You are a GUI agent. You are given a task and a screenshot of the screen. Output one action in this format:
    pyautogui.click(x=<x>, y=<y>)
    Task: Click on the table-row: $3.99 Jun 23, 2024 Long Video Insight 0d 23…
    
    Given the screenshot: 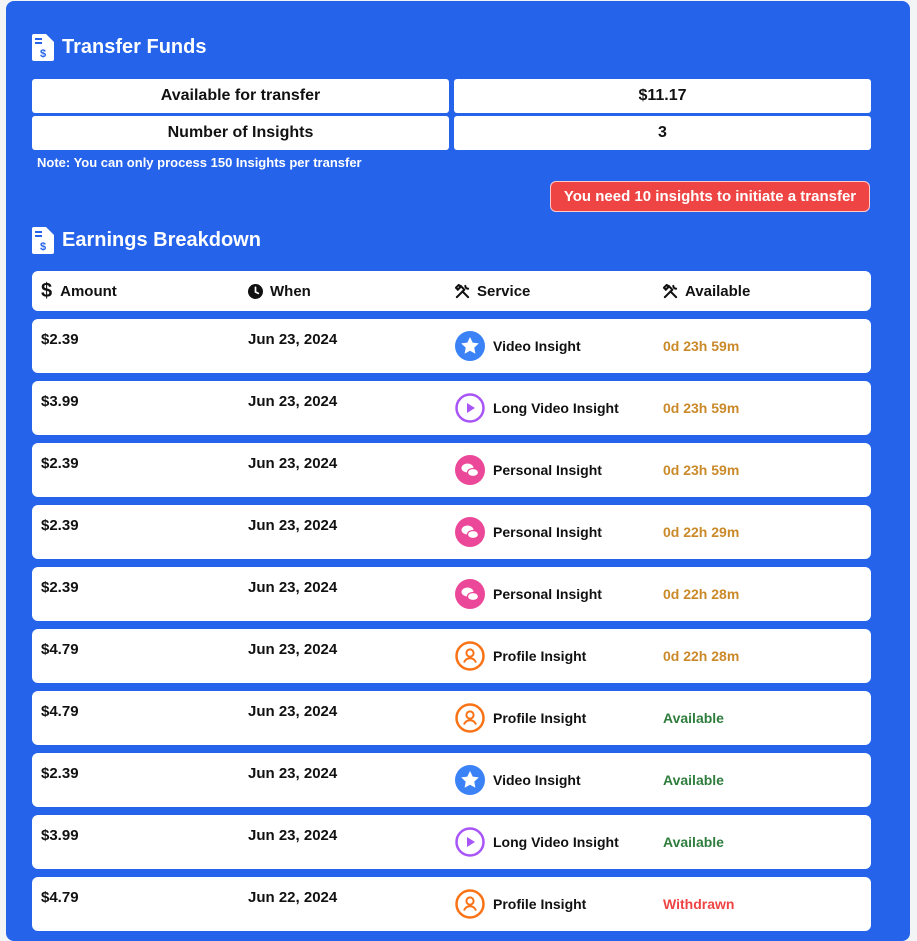 What is the action you would take?
    pyautogui.click(x=451, y=408)
    